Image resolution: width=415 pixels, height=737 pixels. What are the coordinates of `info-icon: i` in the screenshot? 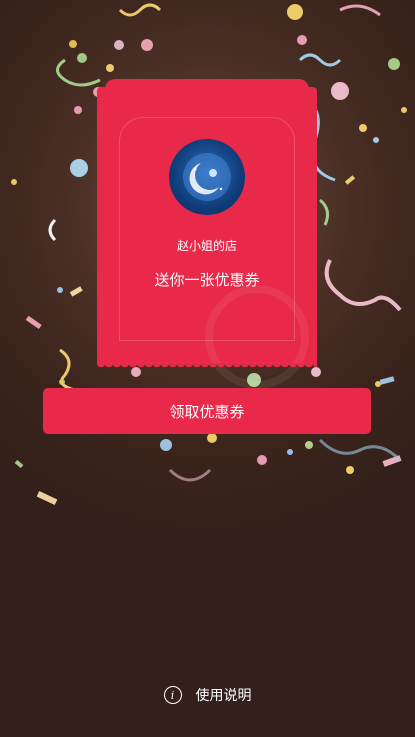 It's located at (172, 695).